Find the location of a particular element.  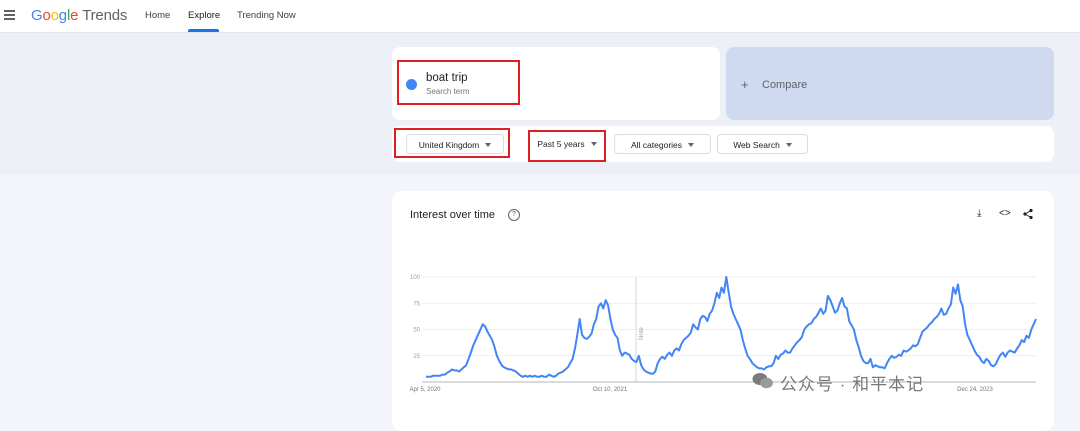

watermark-text: 公众号 · 和平本记 is located at coordinates (852, 384).